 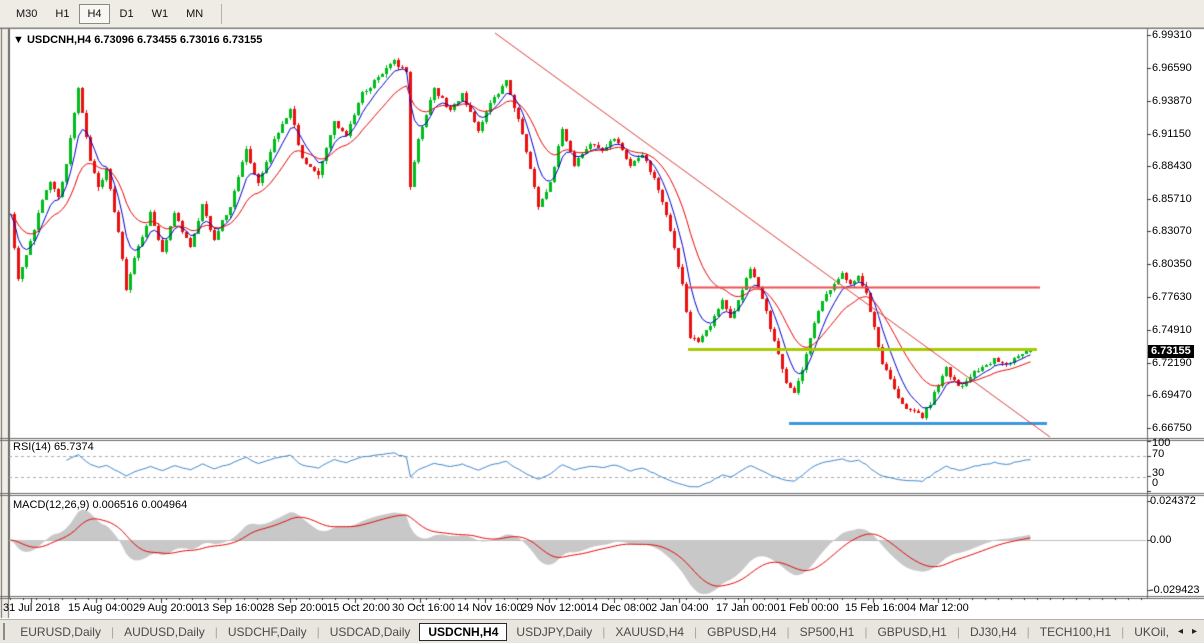 I want to click on timeframe-button-m30: M30, so click(x=26, y=14).